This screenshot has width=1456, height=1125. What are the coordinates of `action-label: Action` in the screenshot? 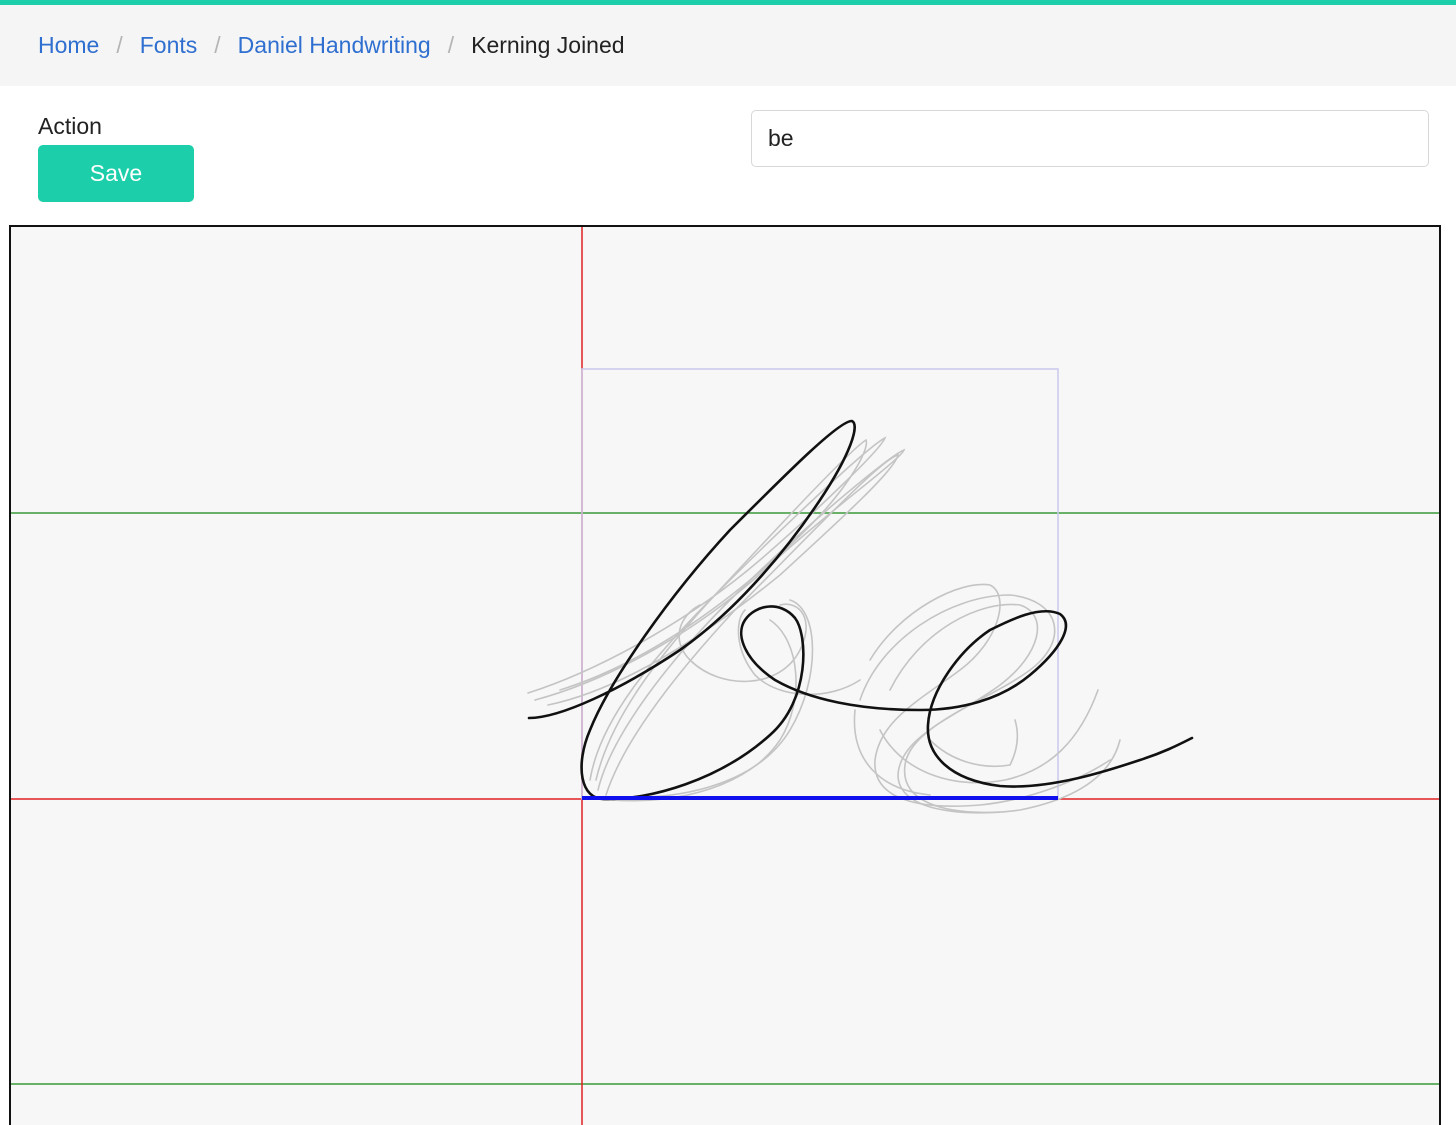 It's located at (70, 126).